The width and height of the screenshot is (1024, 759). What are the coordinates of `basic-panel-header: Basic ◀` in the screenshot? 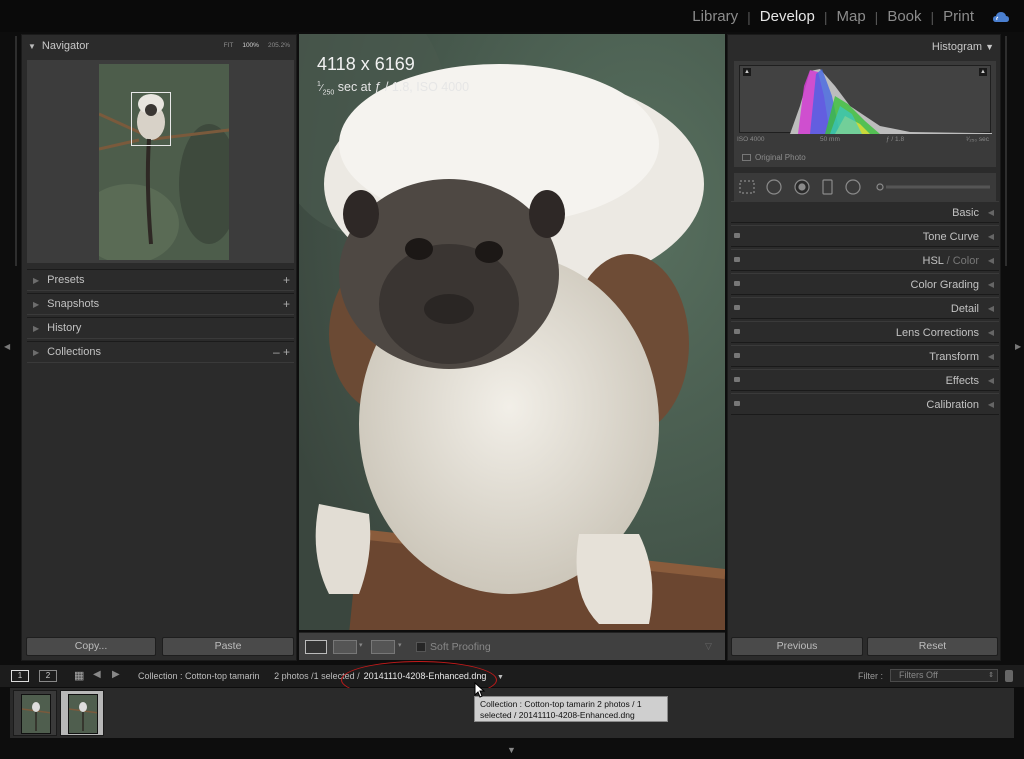 It's located at (865, 212).